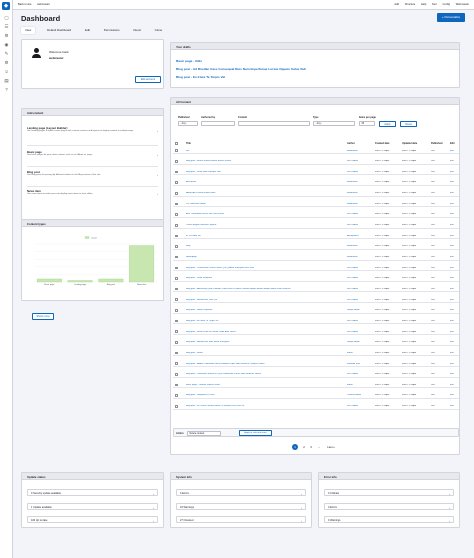 Image resolution: width=474 pixels, height=558 pixels. I want to click on items-per-page-select: 25, so click(367, 123).